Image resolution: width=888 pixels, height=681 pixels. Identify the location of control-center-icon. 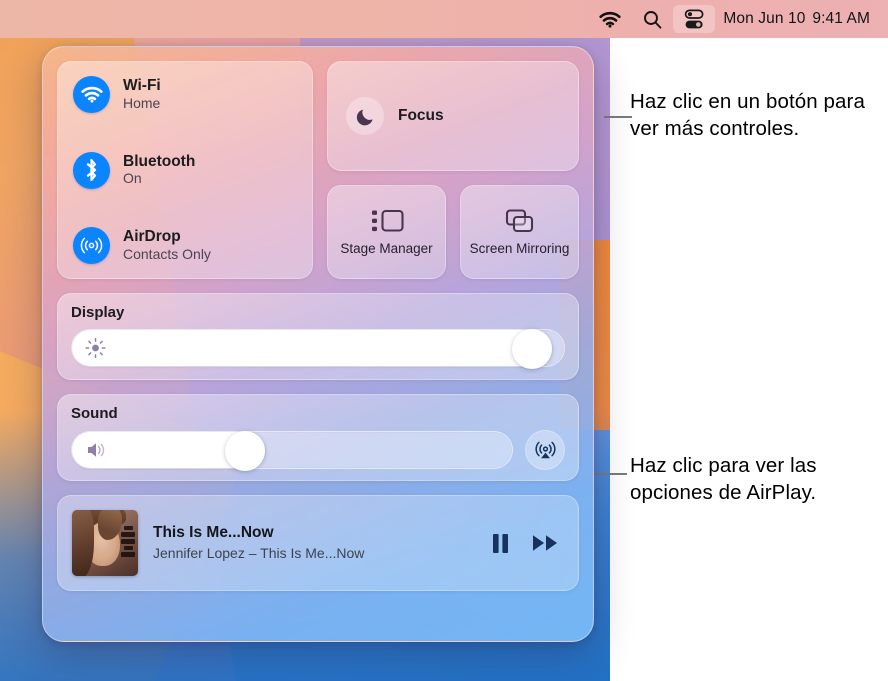
(694, 19).